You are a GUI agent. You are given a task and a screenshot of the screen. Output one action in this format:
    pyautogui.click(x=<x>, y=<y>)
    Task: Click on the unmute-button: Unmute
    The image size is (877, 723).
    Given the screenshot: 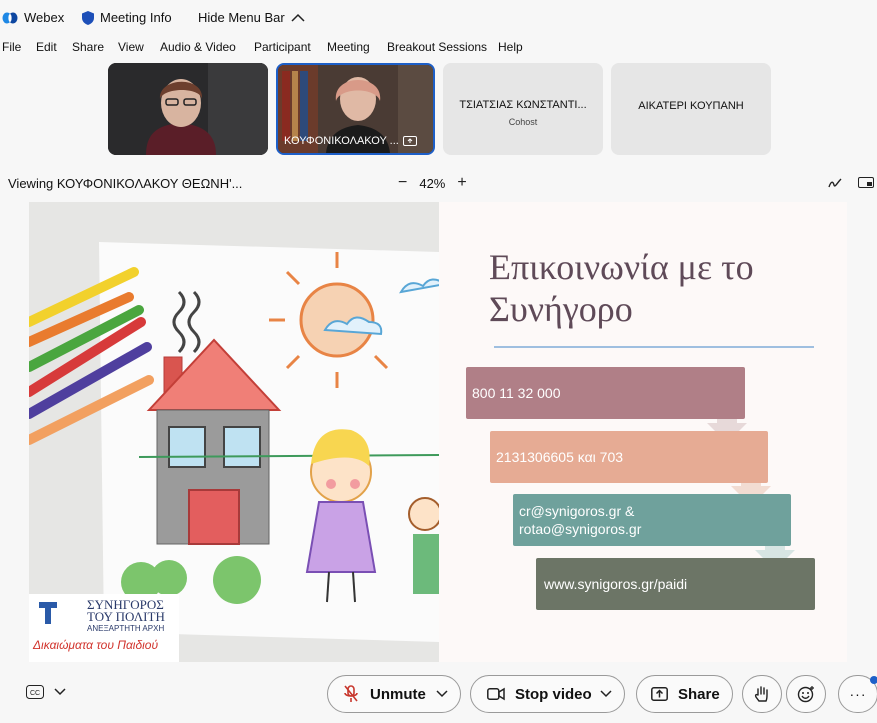 What is the action you would take?
    pyautogui.click(x=394, y=694)
    